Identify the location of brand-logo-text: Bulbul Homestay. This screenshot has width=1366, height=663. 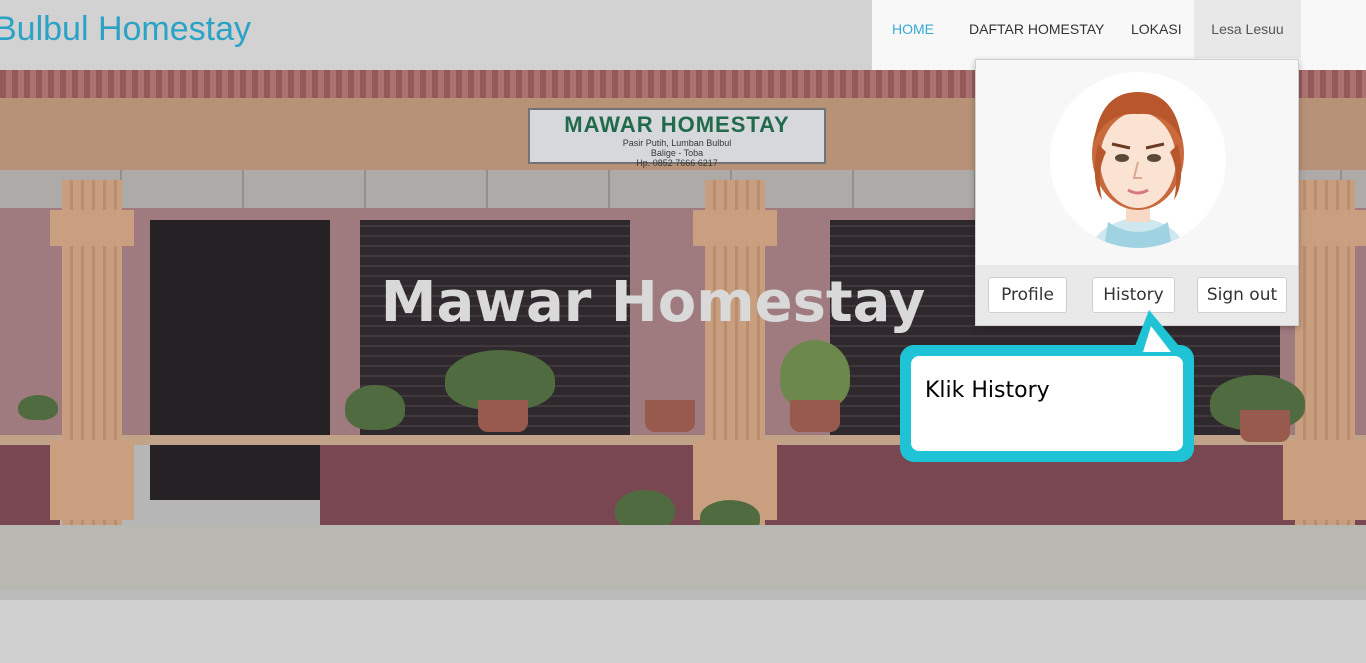
(125, 29).